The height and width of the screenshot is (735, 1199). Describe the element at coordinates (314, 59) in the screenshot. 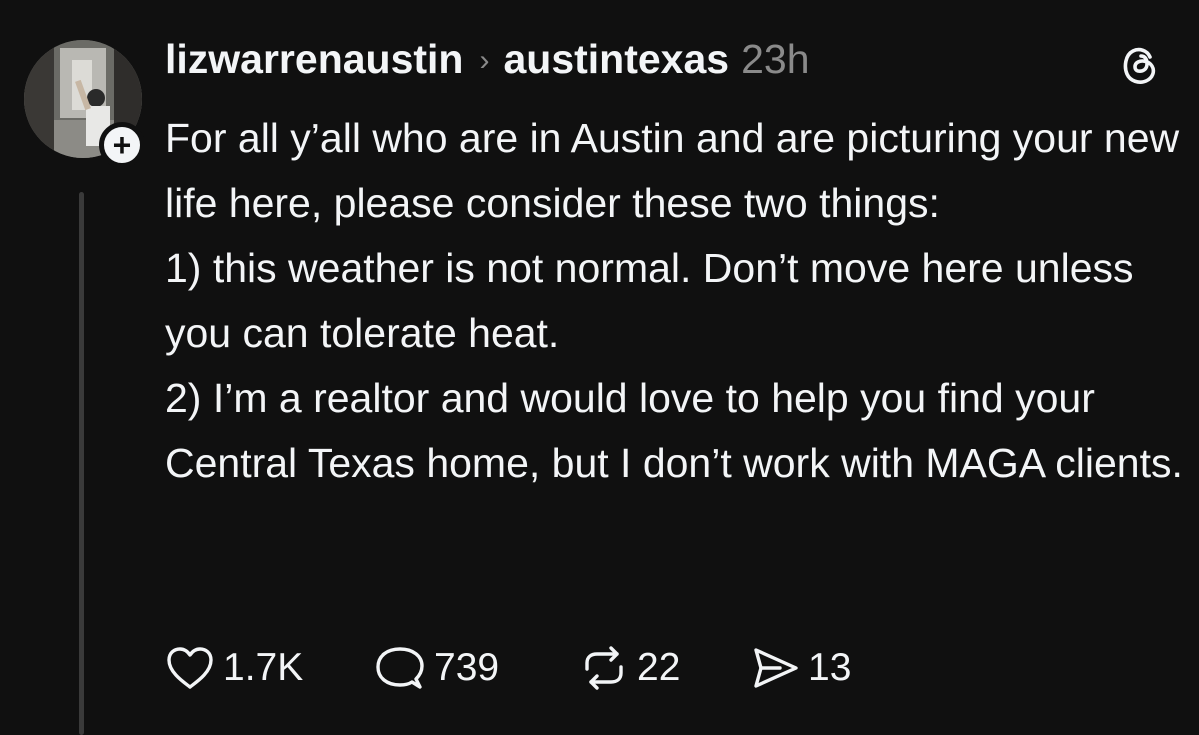

I see `username: lizwarrenaustin` at that location.